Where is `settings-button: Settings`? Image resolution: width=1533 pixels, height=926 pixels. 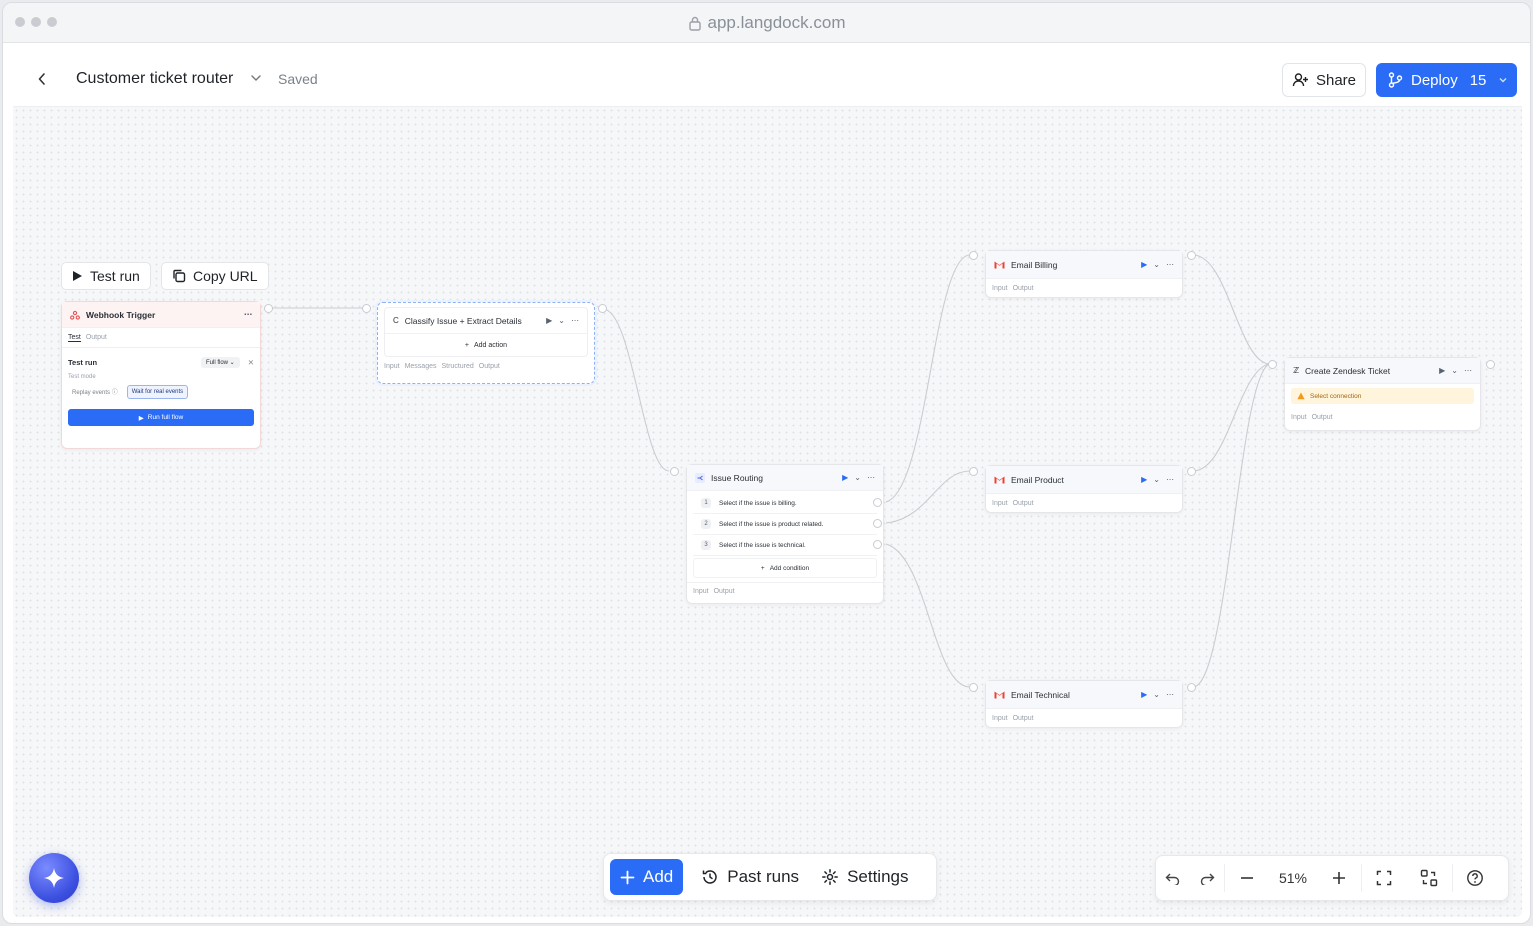 settings-button: Settings is located at coordinates (864, 877).